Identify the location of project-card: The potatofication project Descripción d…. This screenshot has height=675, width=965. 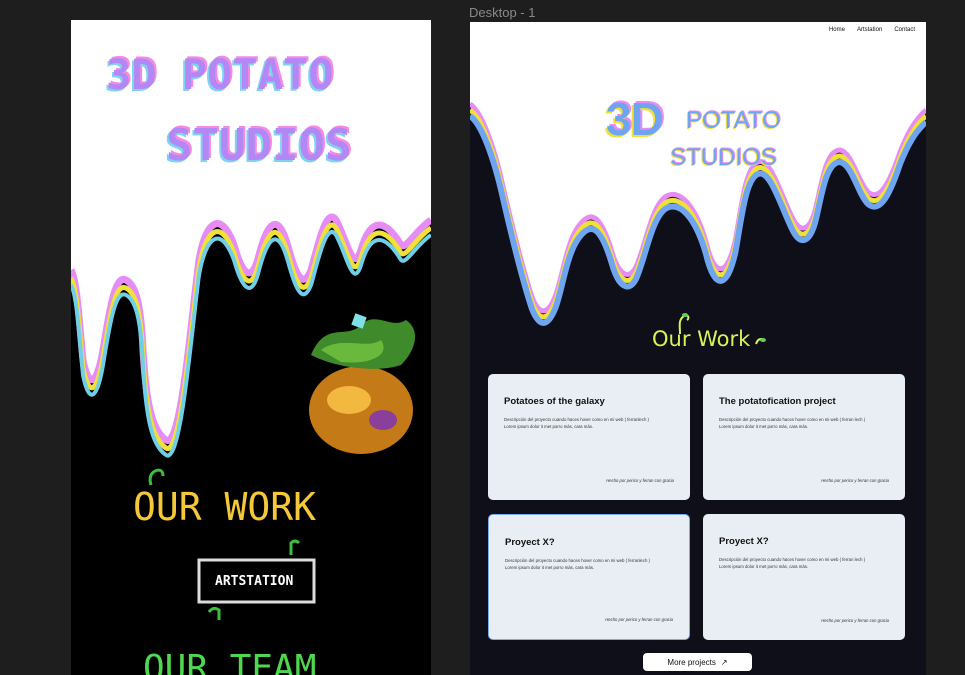
(804, 437).